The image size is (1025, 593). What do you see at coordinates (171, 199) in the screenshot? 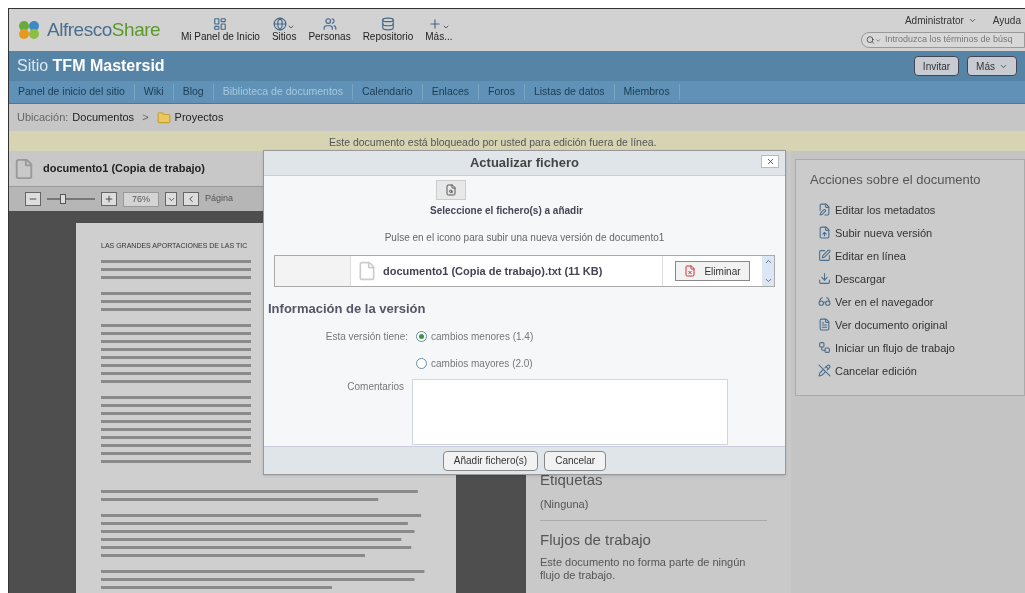
I see `zoom-dropdown-button` at bounding box center [171, 199].